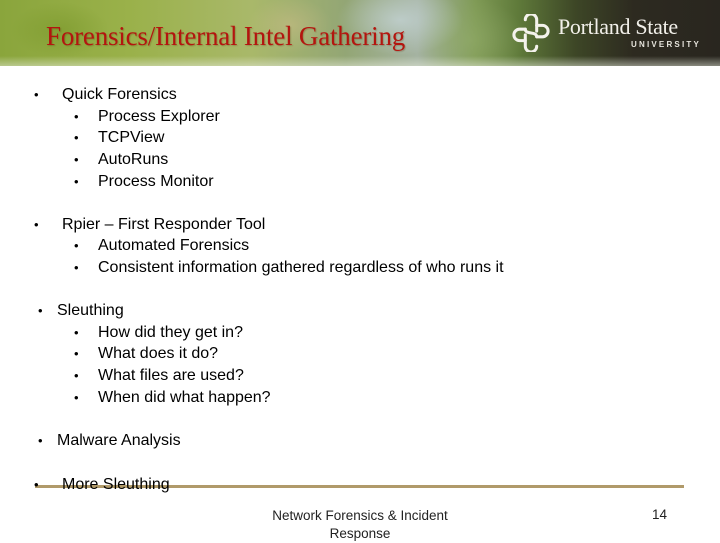 The height and width of the screenshot is (543, 720). What do you see at coordinates (119, 440) in the screenshot?
I see `section-heading: Malware Analysis` at bounding box center [119, 440].